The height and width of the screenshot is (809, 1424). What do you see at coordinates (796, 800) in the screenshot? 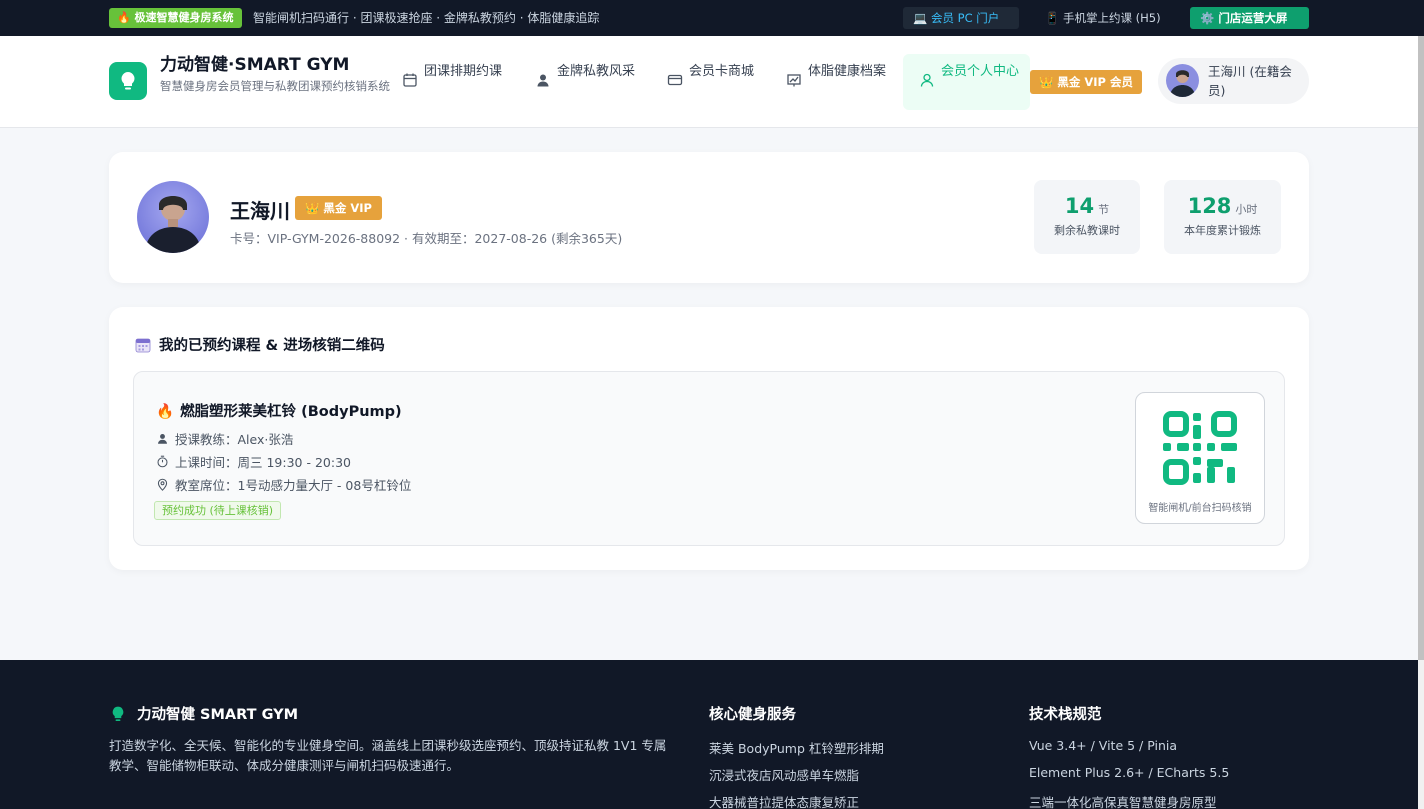
I see `footer-link: 大器械普拉提体态康复矫正` at bounding box center [796, 800].